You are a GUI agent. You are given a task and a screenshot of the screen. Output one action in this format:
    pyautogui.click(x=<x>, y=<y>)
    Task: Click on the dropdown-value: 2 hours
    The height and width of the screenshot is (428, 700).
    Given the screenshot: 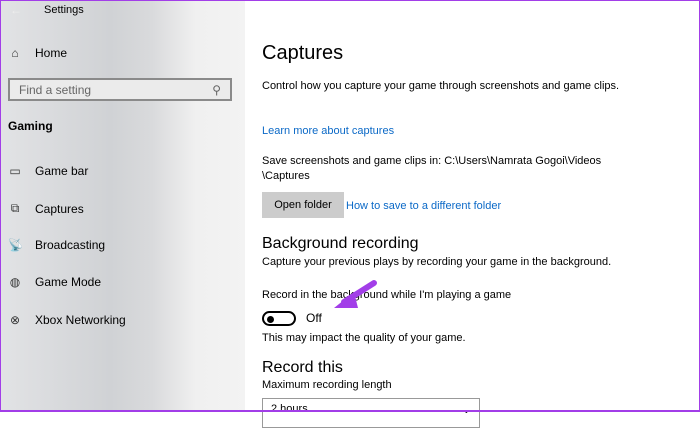 What is the action you would take?
    pyautogui.click(x=289, y=409)
    